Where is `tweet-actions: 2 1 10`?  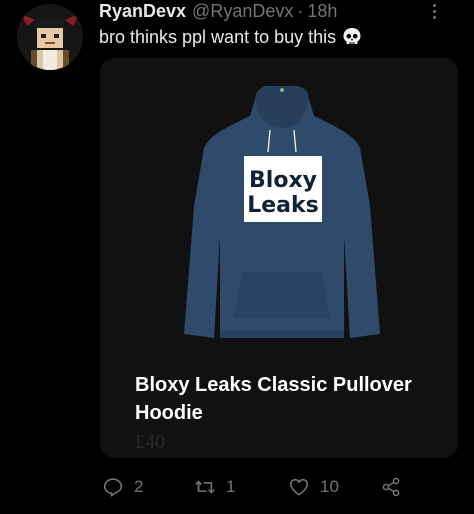
tweet-actions: 2 1 10 is located at coordinates (237, 487).